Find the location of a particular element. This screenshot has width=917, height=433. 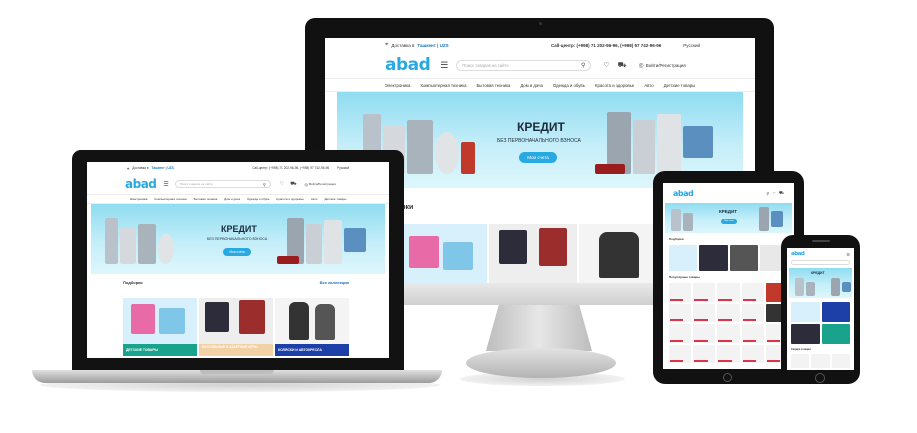

hero-banner: КРЕДИТ Мои счета is located at coordinates (728, 218).